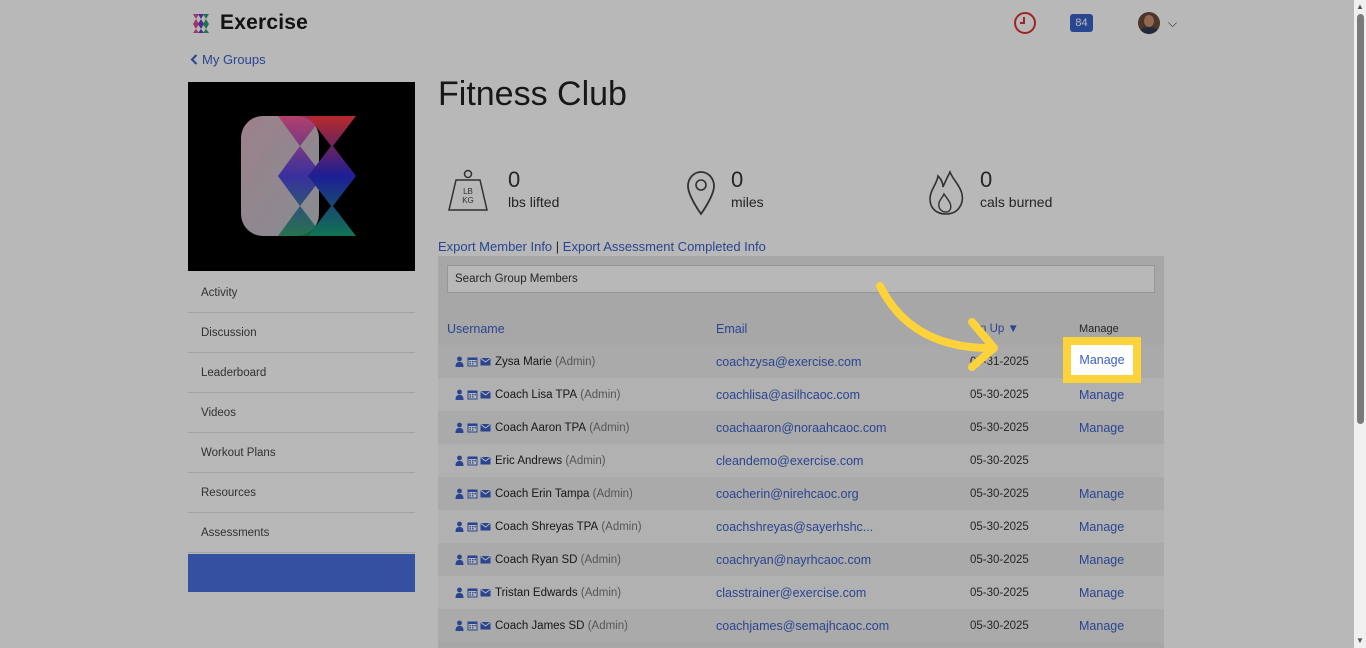 The height and width of the screenshot is (648, 1366). Describe the element at coordinates (228, 59) in the screenshot. I see `back-to-my-groups-link: My Groups` at that location.